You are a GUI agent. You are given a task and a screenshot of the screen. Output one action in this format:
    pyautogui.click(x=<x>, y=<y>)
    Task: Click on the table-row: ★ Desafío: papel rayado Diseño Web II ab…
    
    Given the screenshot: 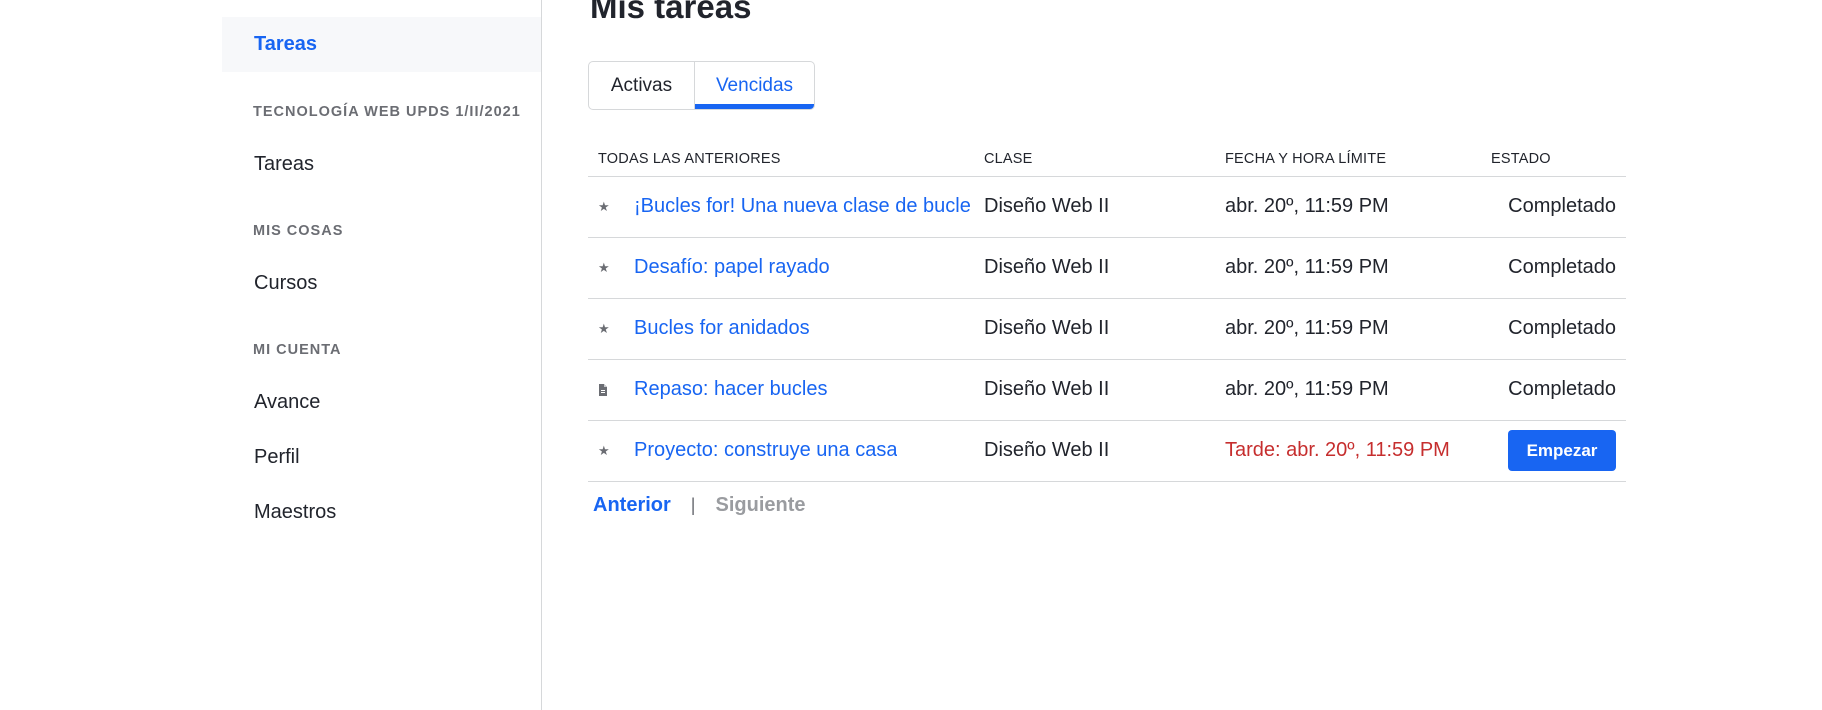 What is the action you would take?
    pyautogui.click(x=1107, y=268)
    